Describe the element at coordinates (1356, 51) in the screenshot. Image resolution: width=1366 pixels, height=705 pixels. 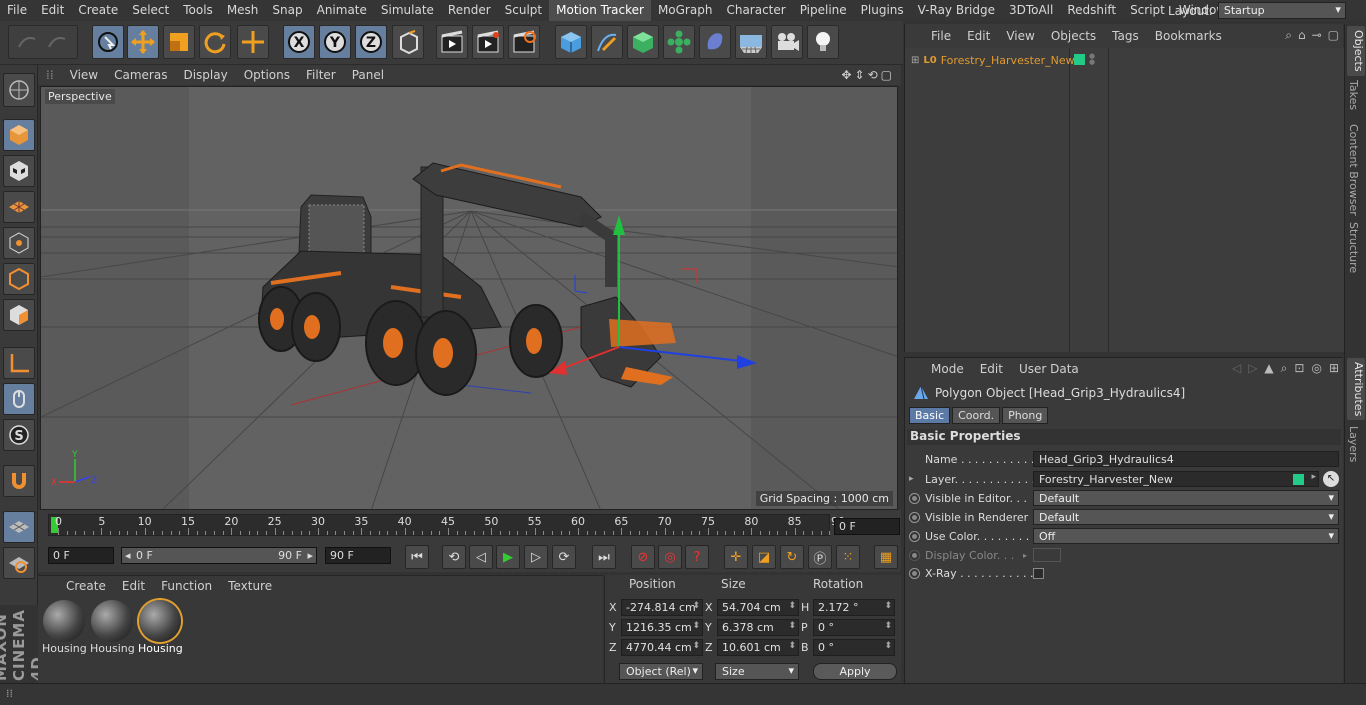
I see `tab-objects: Objects` at that location.